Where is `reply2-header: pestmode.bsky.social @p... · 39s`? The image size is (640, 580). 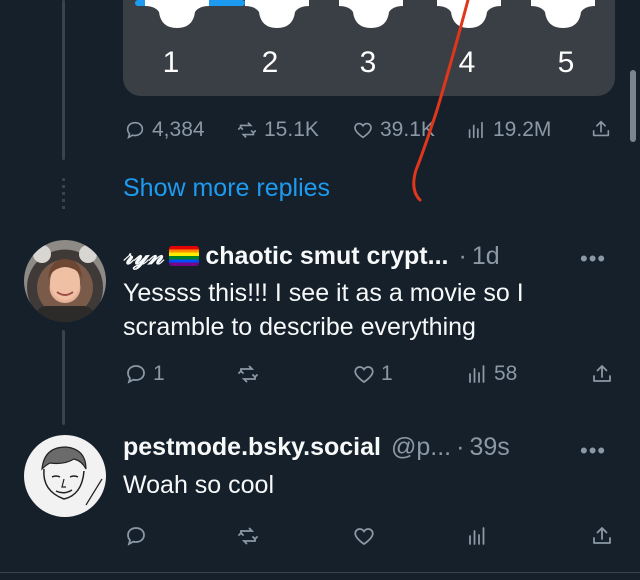 reply2-header: pestmode.bsky.social @p... · 39s is located at coordinates (316, 447).